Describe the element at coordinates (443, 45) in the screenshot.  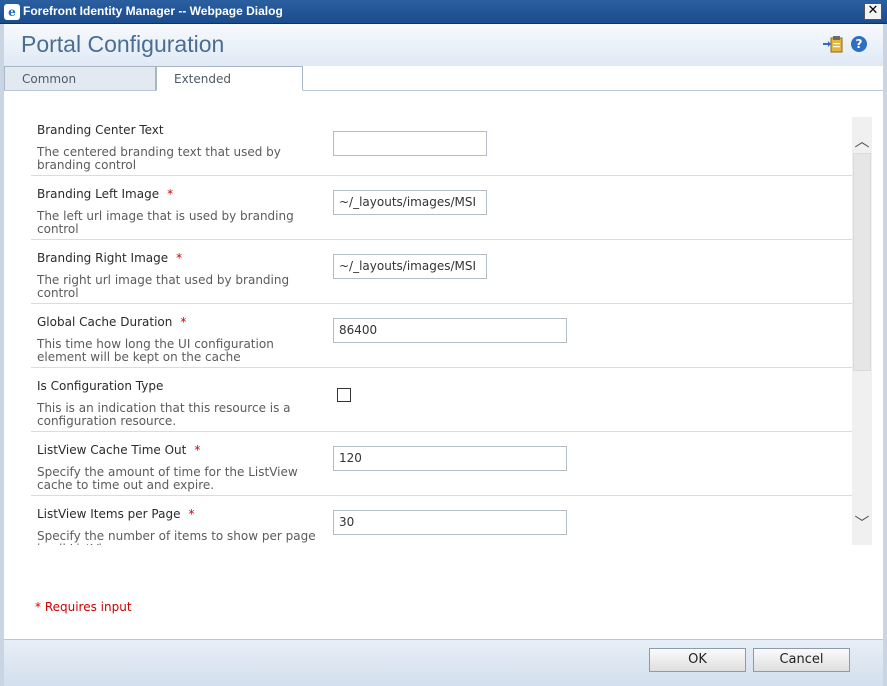
I see `page-header: Portal Configuration ?` at that location.